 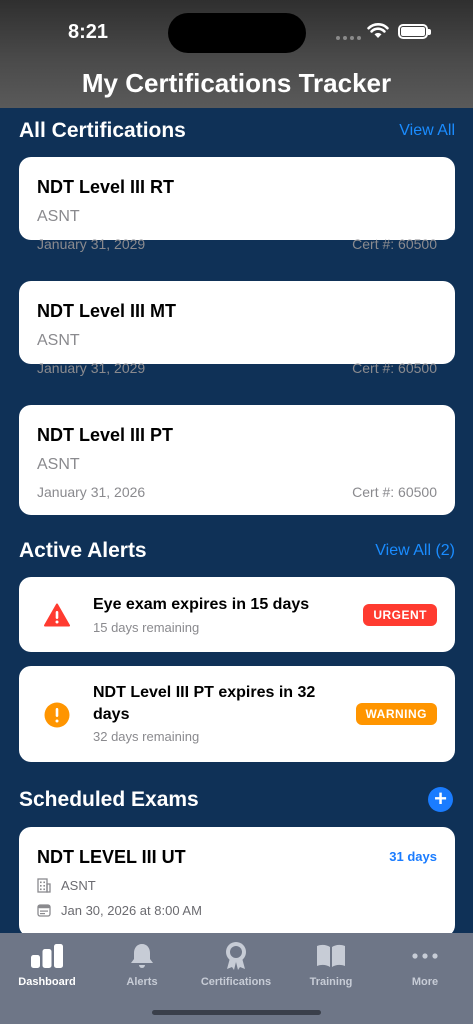 What do you see at coordinates (331, 982) in the screenshot?
I see `tab-label: Training` at bounding box center [331, 982].